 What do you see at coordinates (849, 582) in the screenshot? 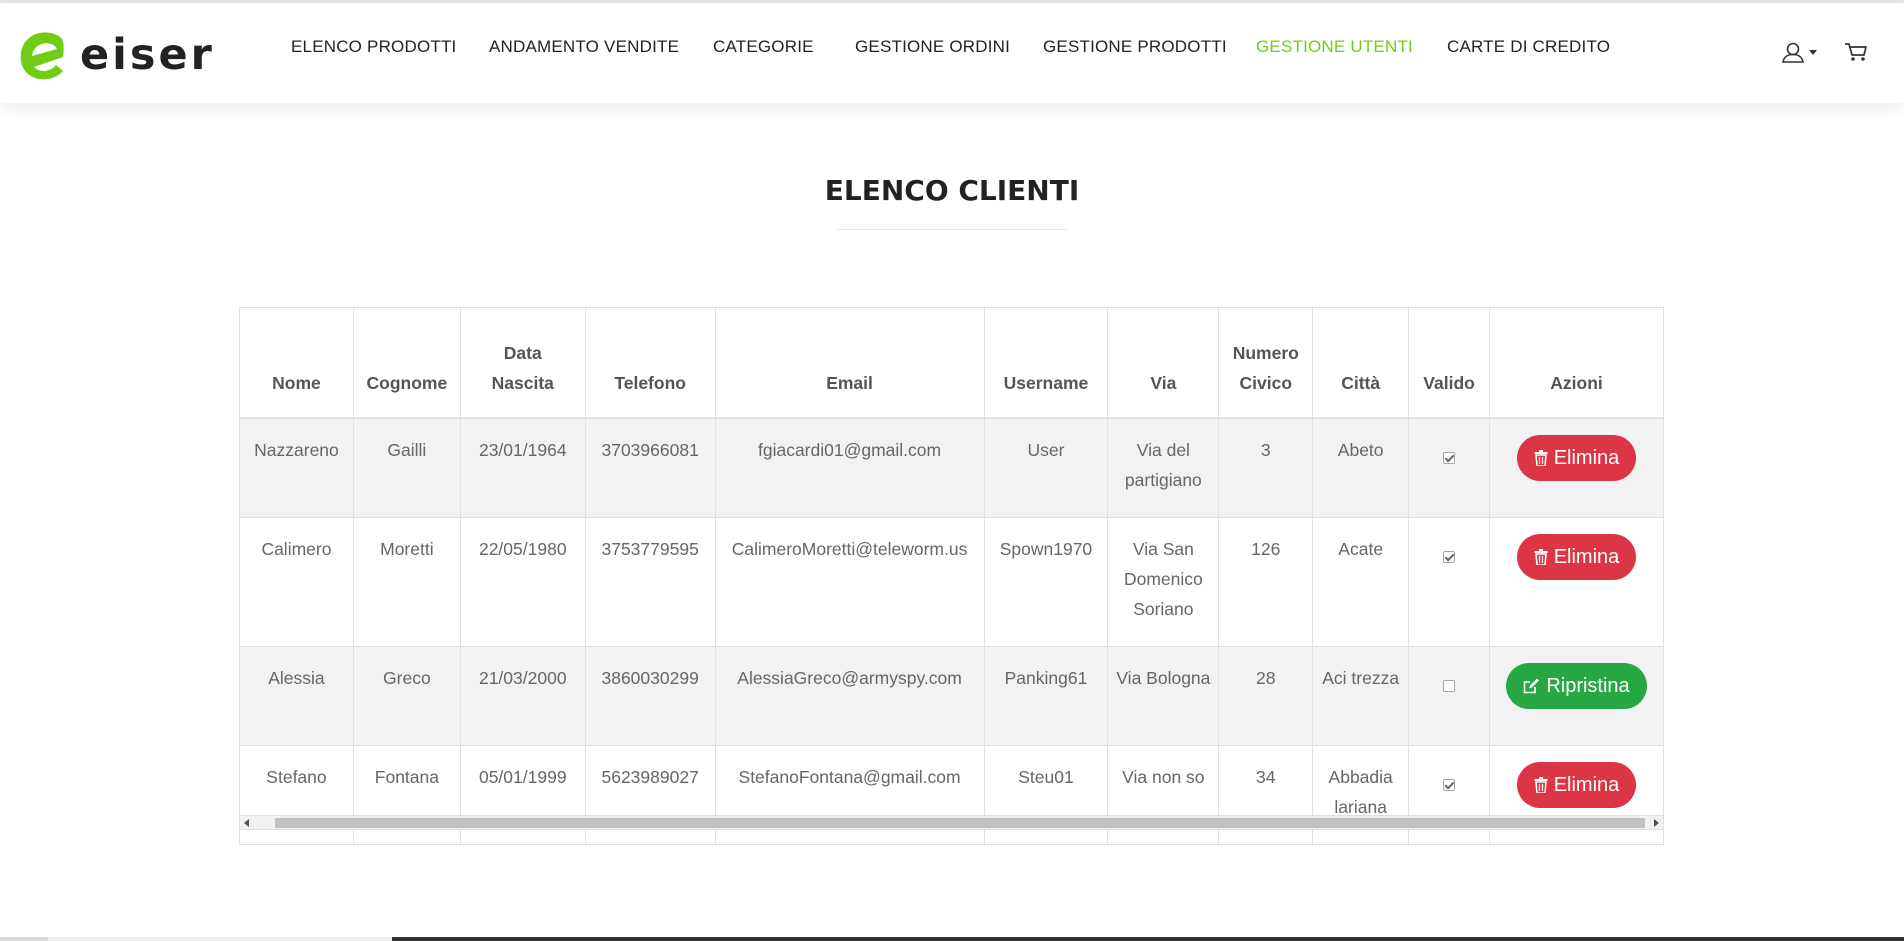
I see `cell-email: CalimeroMoretti@teleworm.us` at bounding box center [849, 582].